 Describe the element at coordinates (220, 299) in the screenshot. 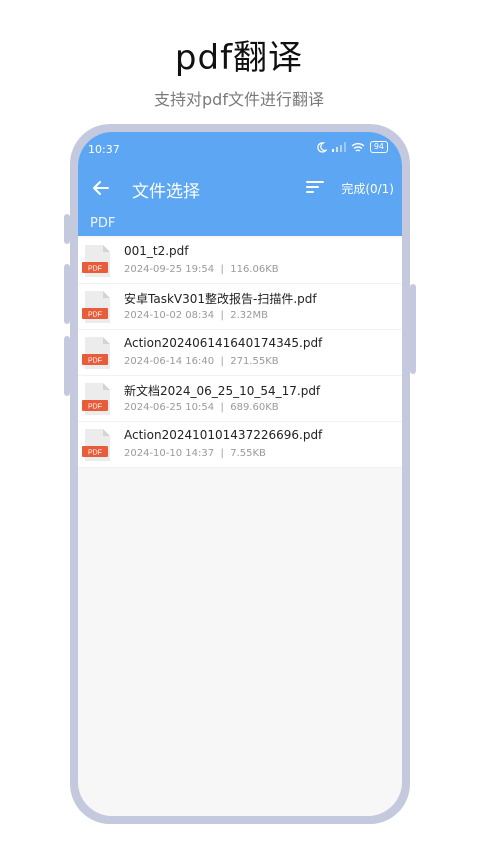

I see `file-name: 安卓TaskV301整改报告-扫描件.pdf` at that location.